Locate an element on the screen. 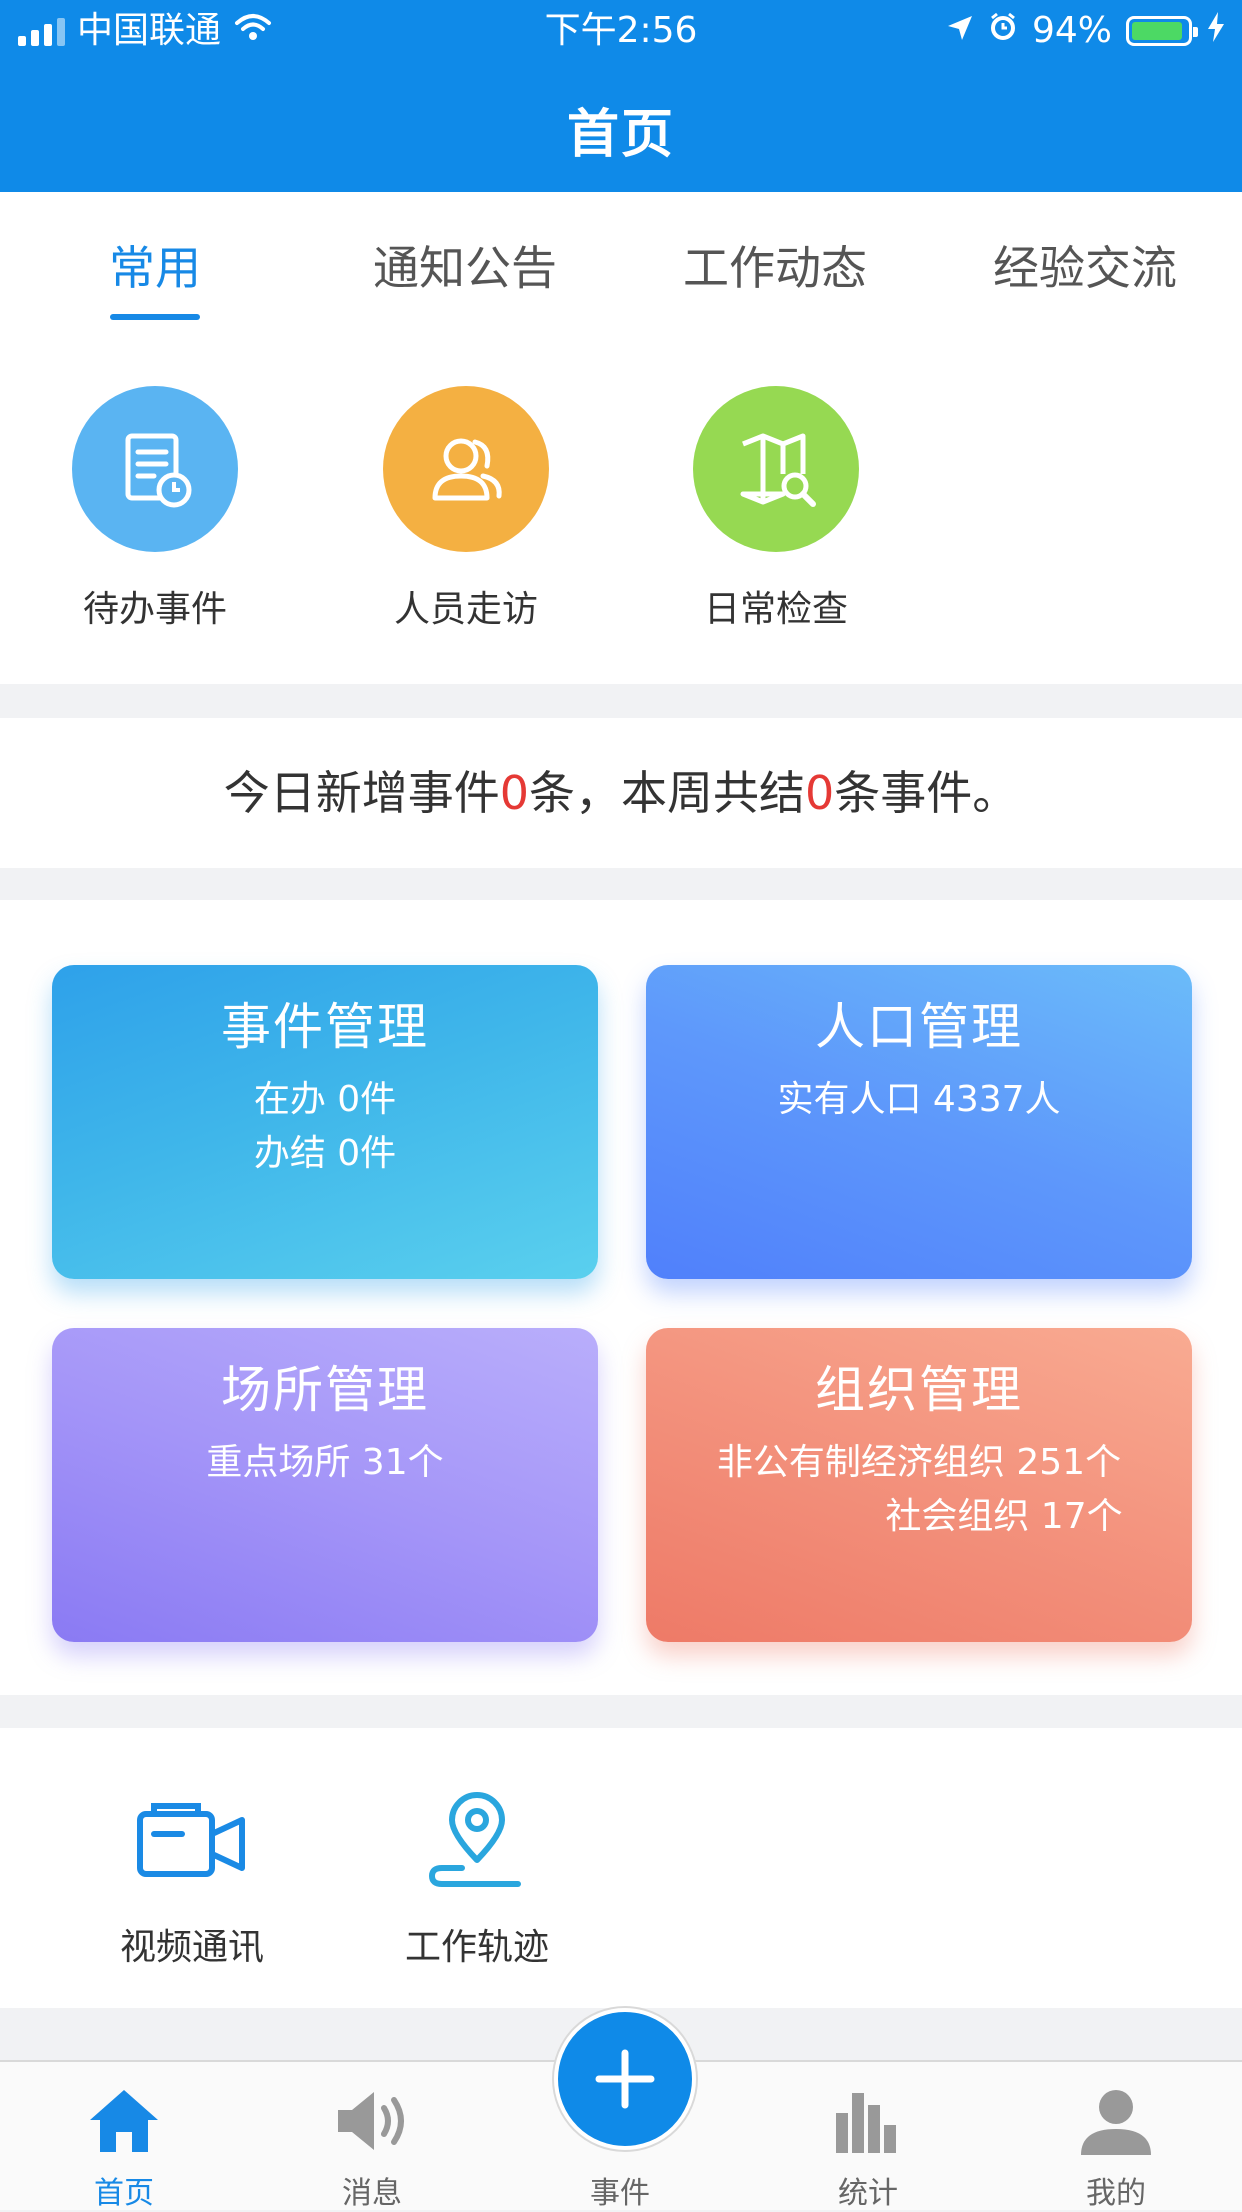 Image resolution: width=1242 pixels, height=2212 pixels. battery-percent: 94% is located at coordinates (1071, 30).